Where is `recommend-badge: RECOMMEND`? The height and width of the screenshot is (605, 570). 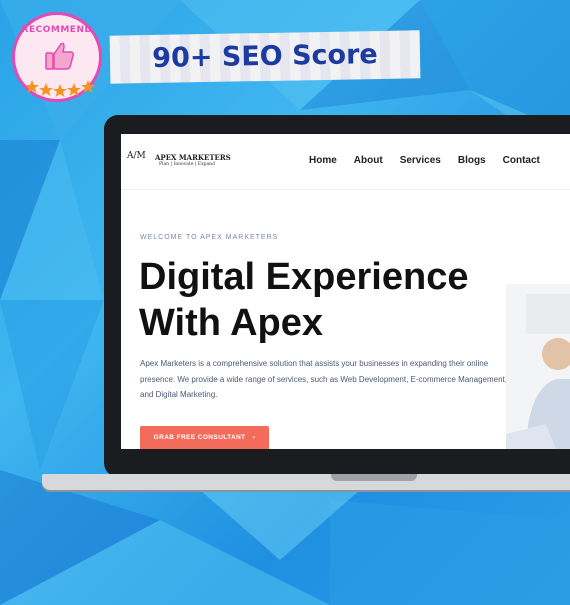
recommend-badge: RECOMMEND is located at coordinates (57, 57).